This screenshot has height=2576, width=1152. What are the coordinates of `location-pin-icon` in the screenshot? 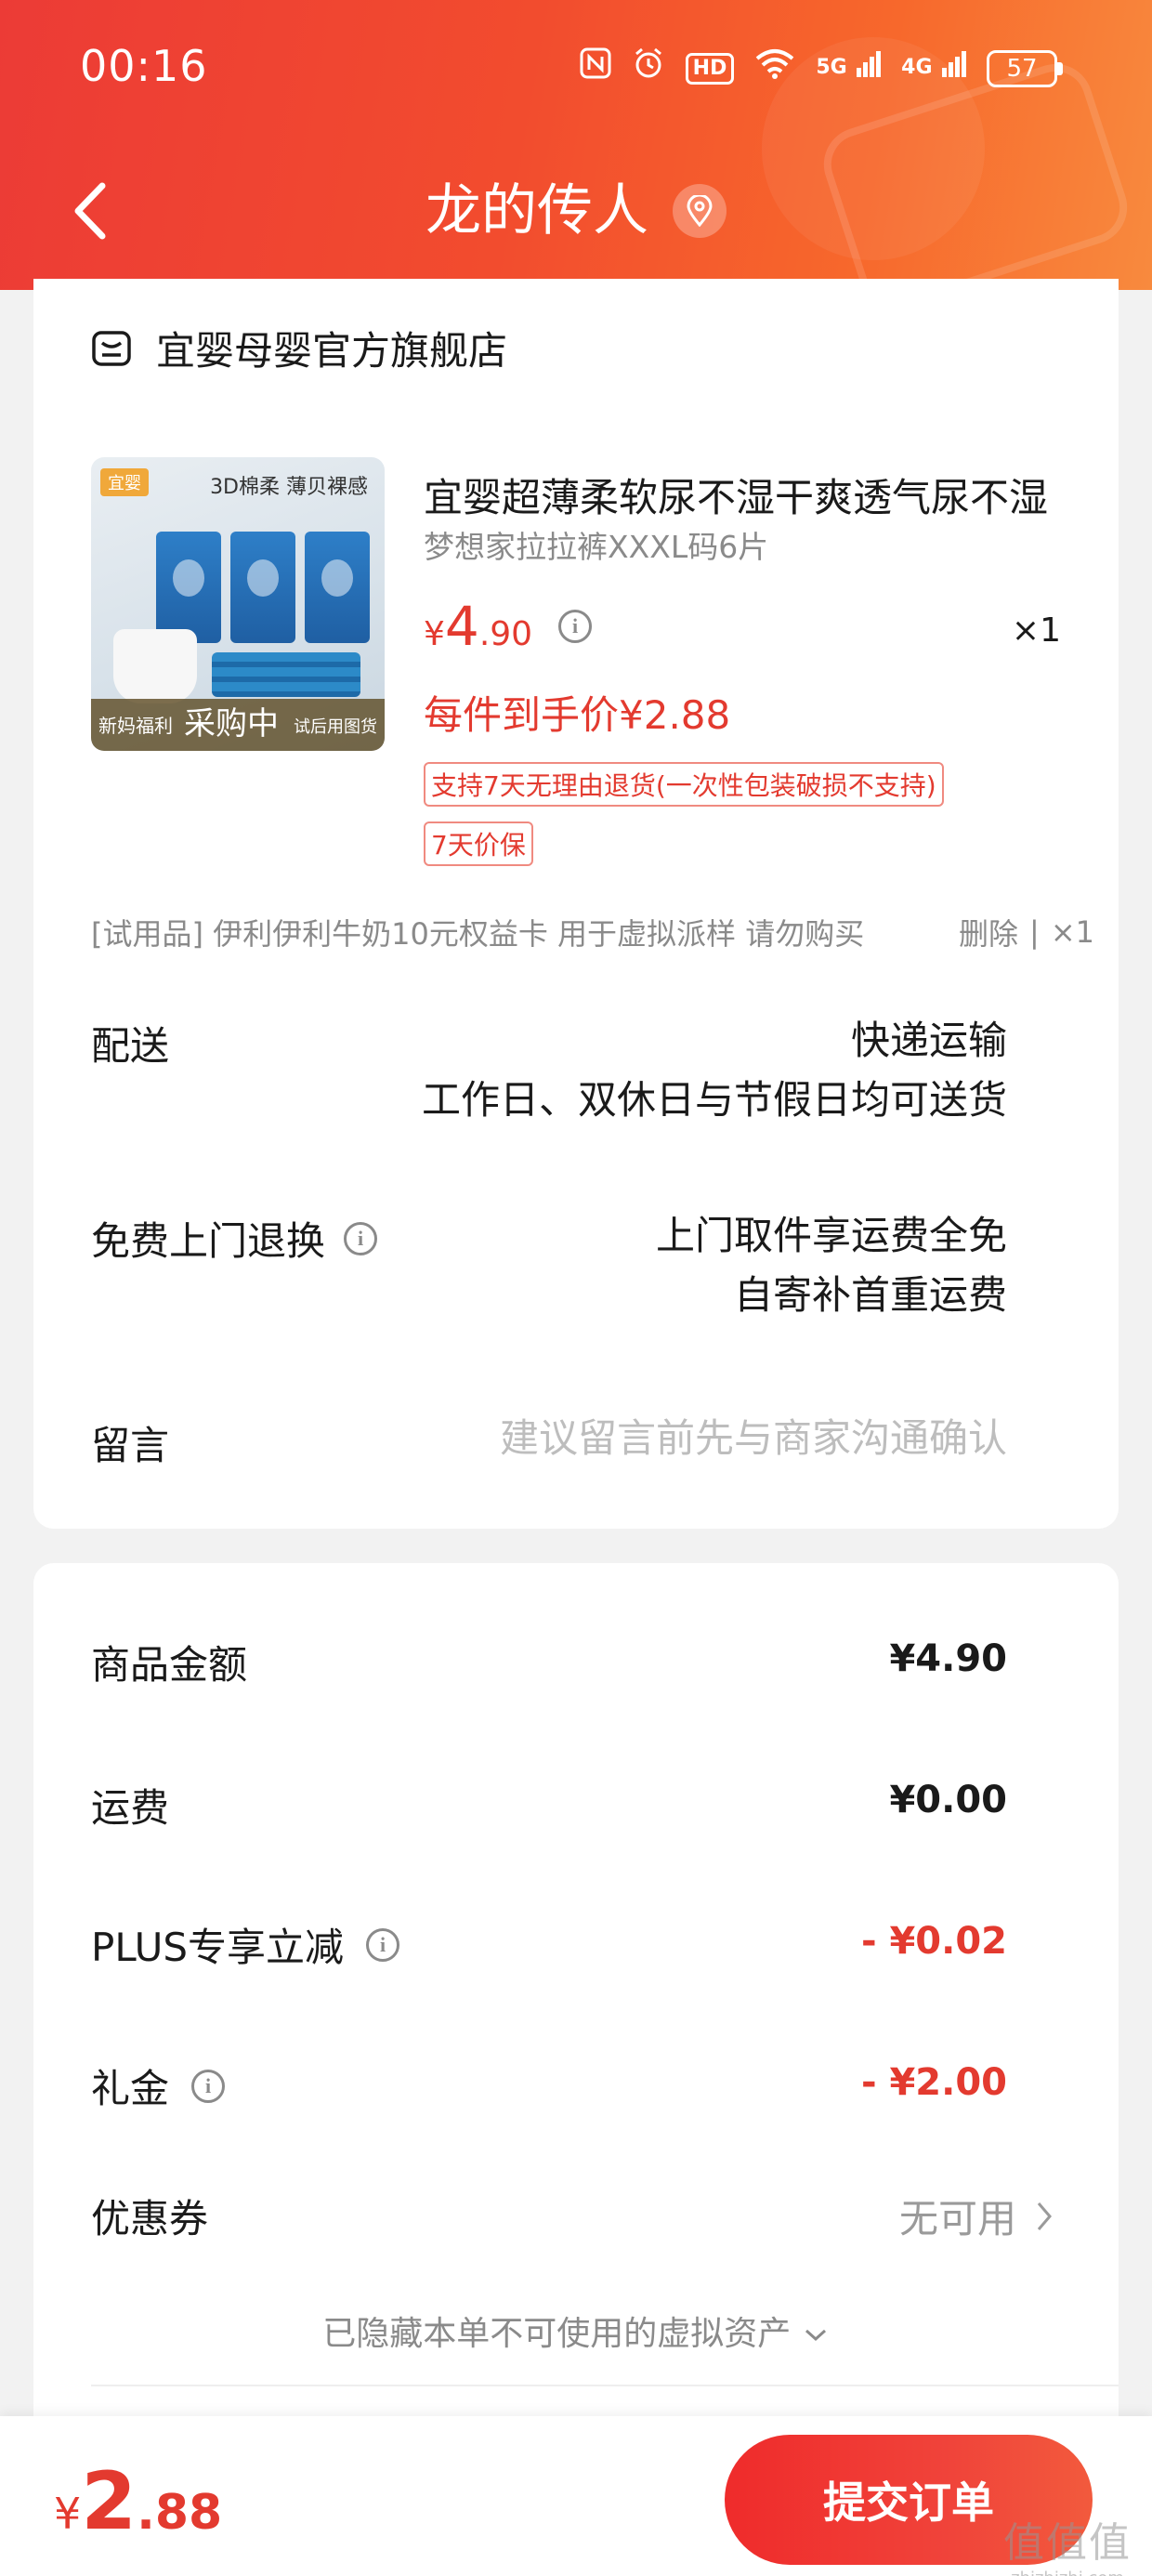 It's located at (700, 211).